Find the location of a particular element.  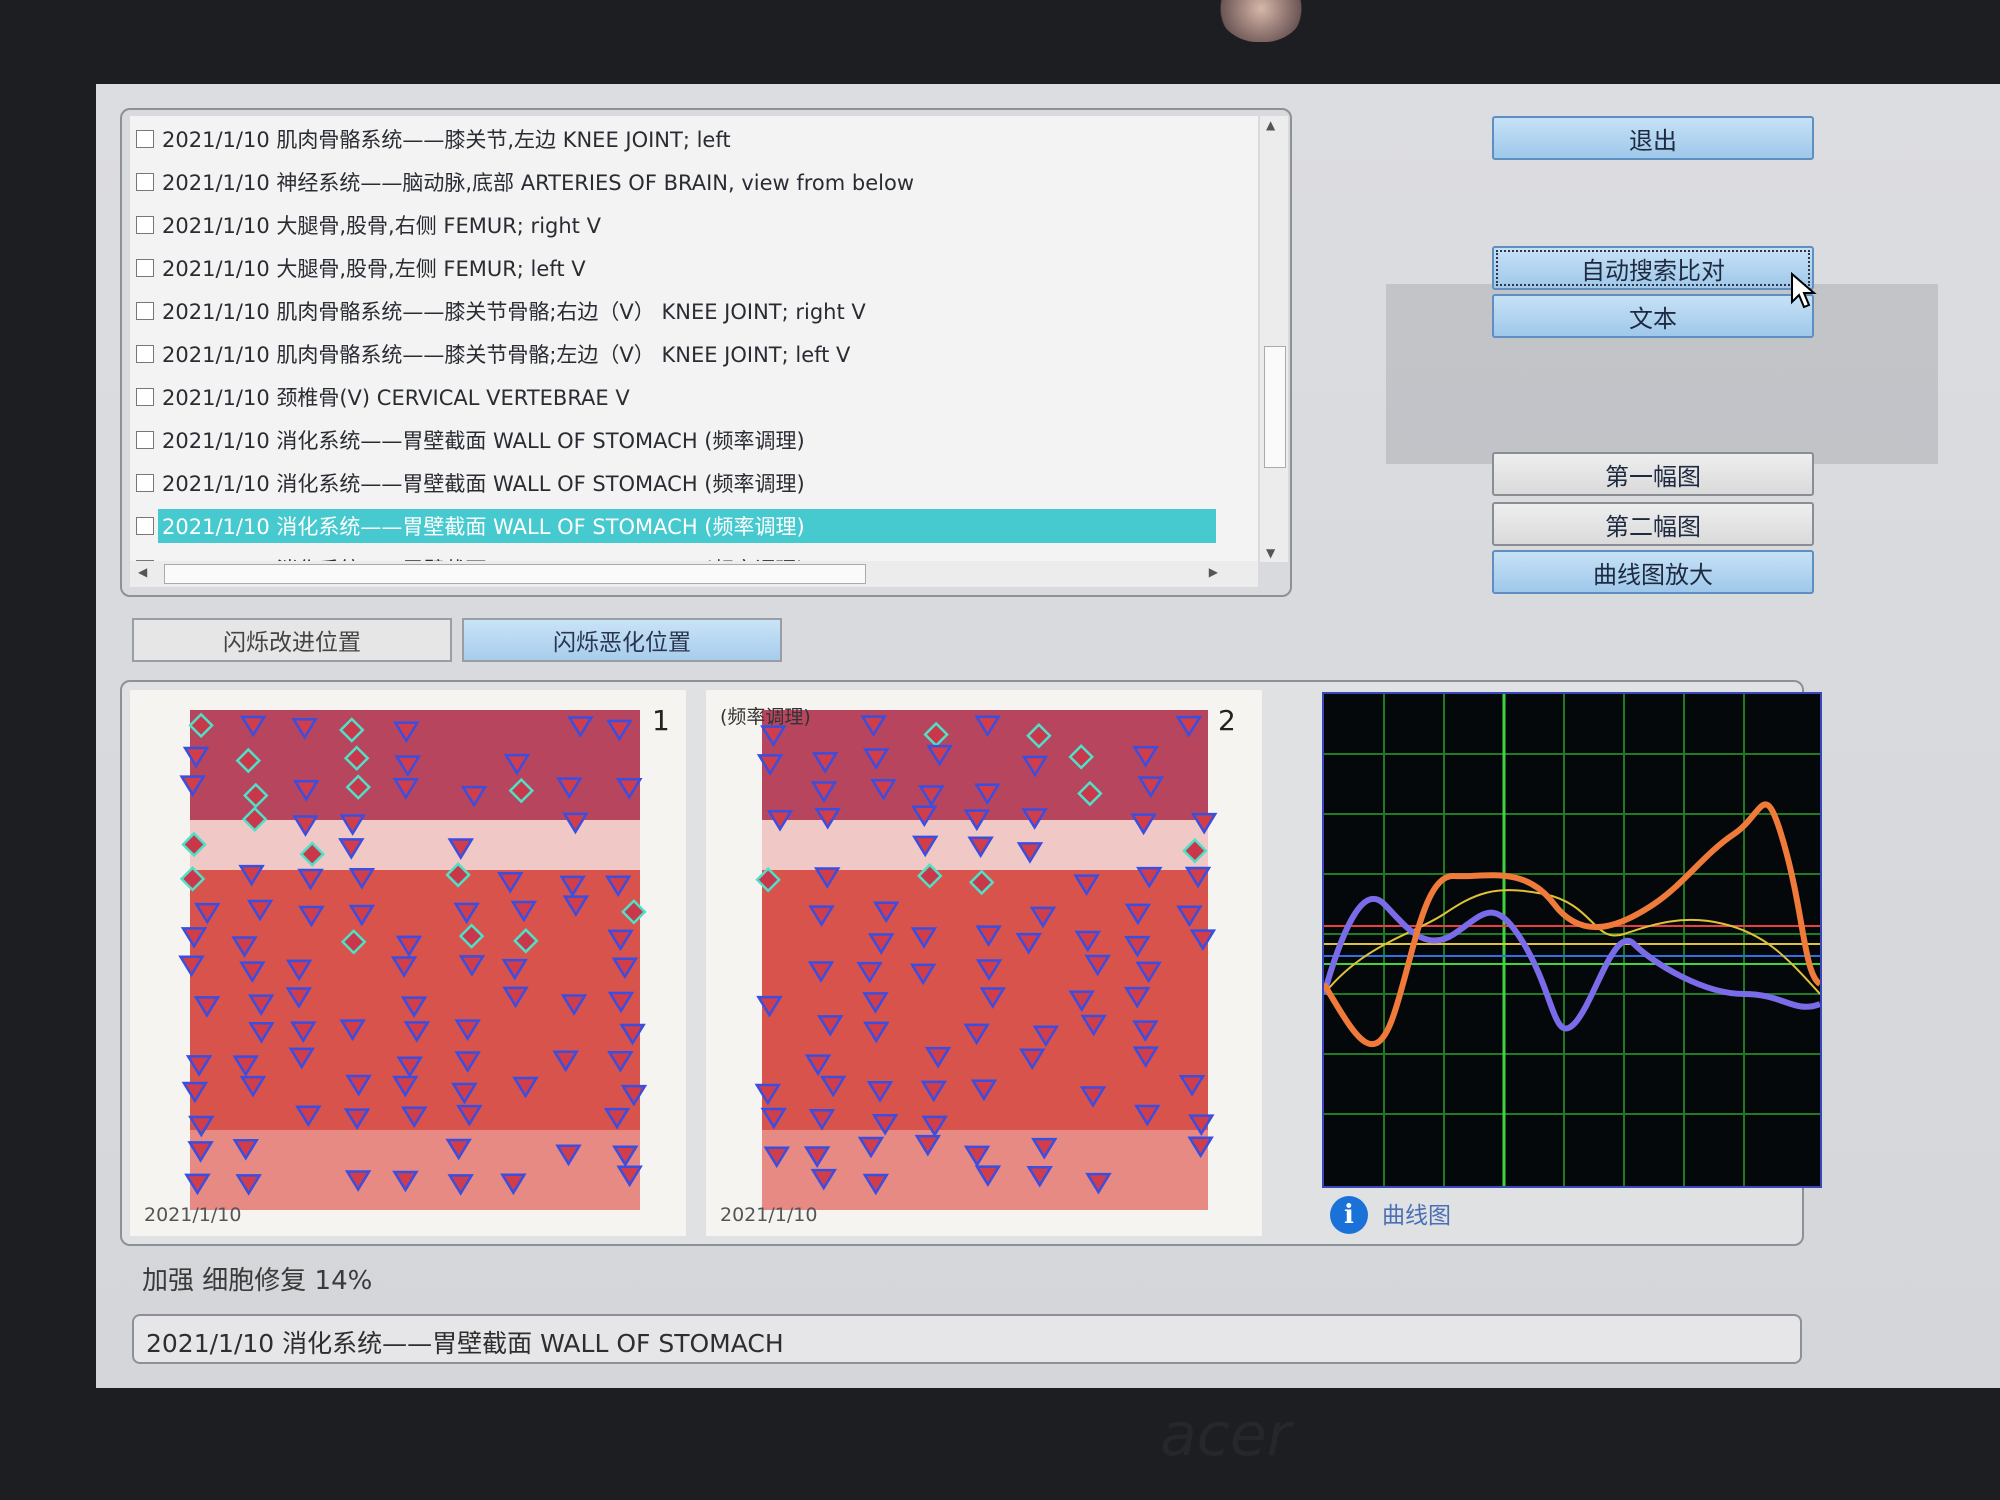

image-caption: (频率调理) is located at coordinates (765, 717).